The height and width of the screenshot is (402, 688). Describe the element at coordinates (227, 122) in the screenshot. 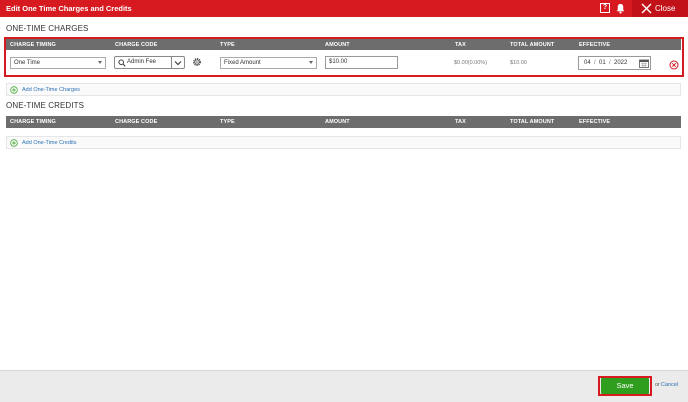

I see `col-type: TYPE` at that location.